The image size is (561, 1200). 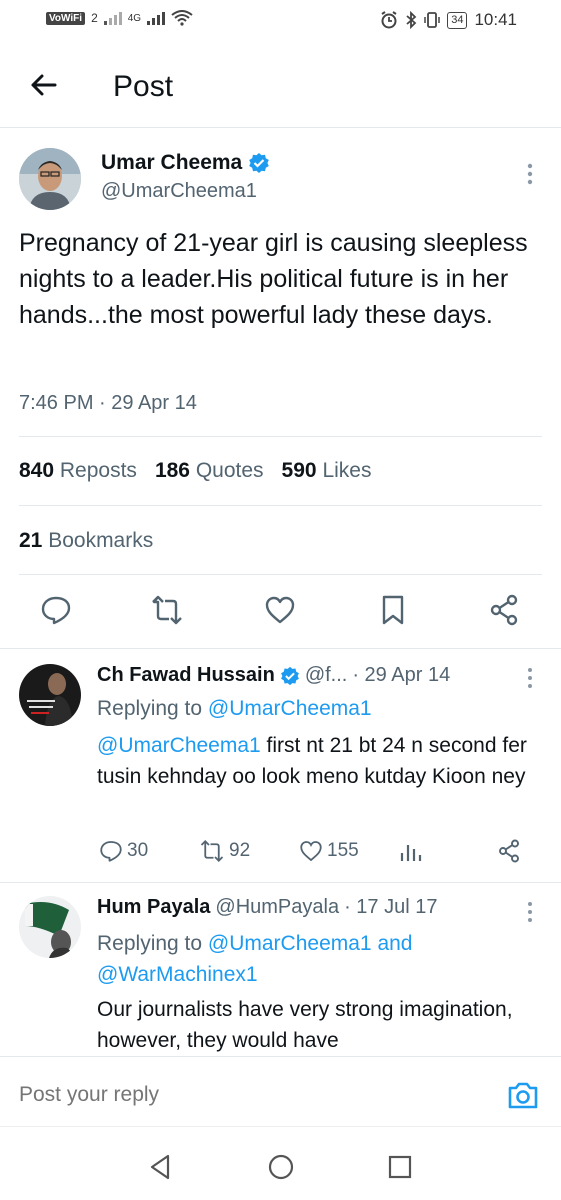 I want to click on reply-author-name: Ch Fawad Hussain, so click(x=186, y=675).